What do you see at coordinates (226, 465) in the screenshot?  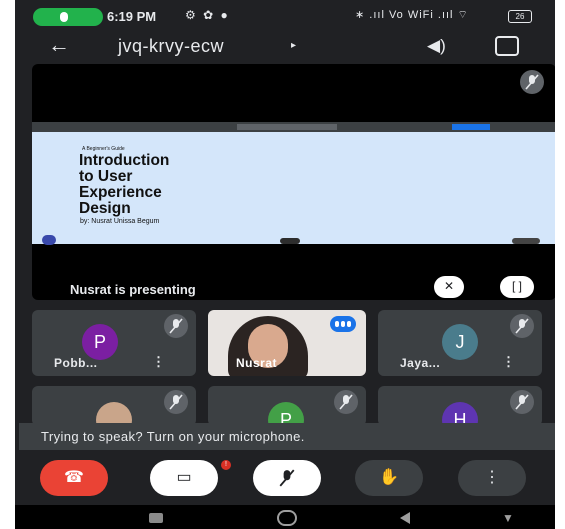 I see `camera-alert-badge: !` at bounding box center [226, 465].